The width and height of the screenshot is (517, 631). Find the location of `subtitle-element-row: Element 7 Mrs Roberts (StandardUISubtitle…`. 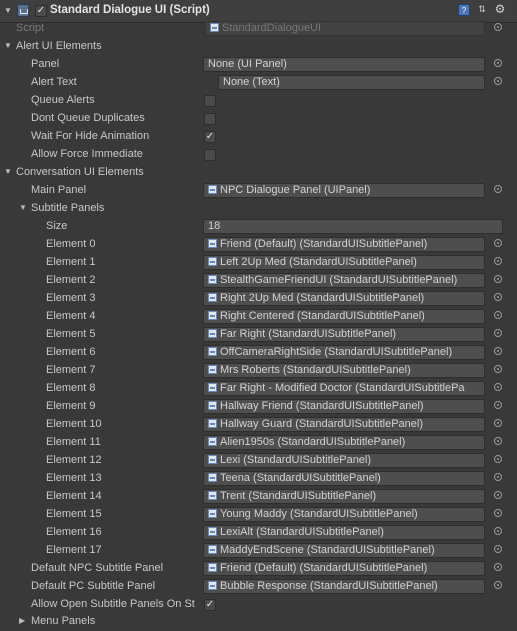

subtitle-element-row: Element 7 Mrs Roberts (StandardUISubtitle… is located at coordinates (258, 371).